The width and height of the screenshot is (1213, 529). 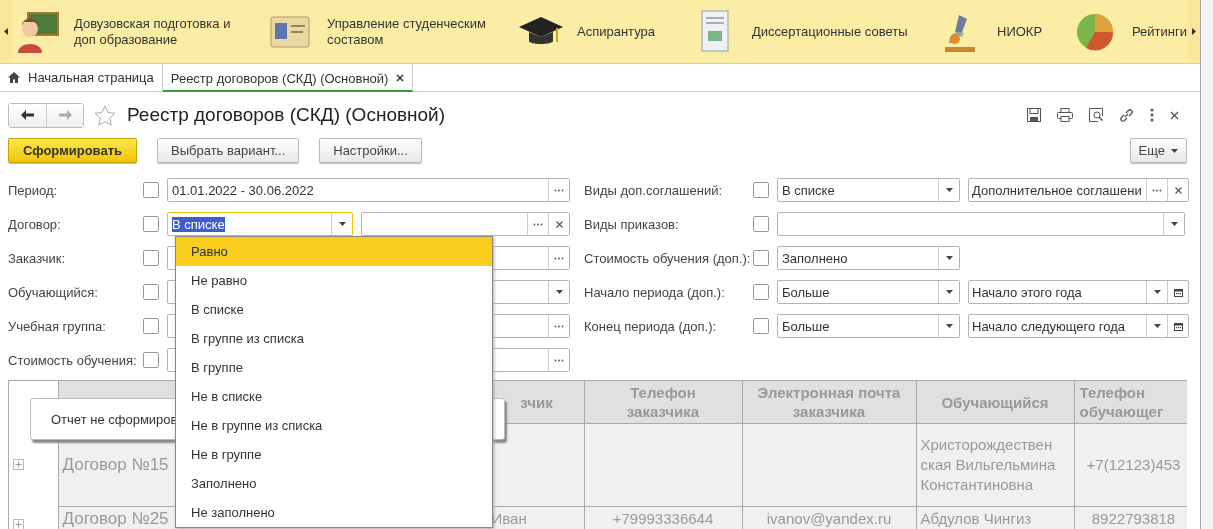 I want to click on value-field: Начало следующего года, so click(x=1078, y=326).